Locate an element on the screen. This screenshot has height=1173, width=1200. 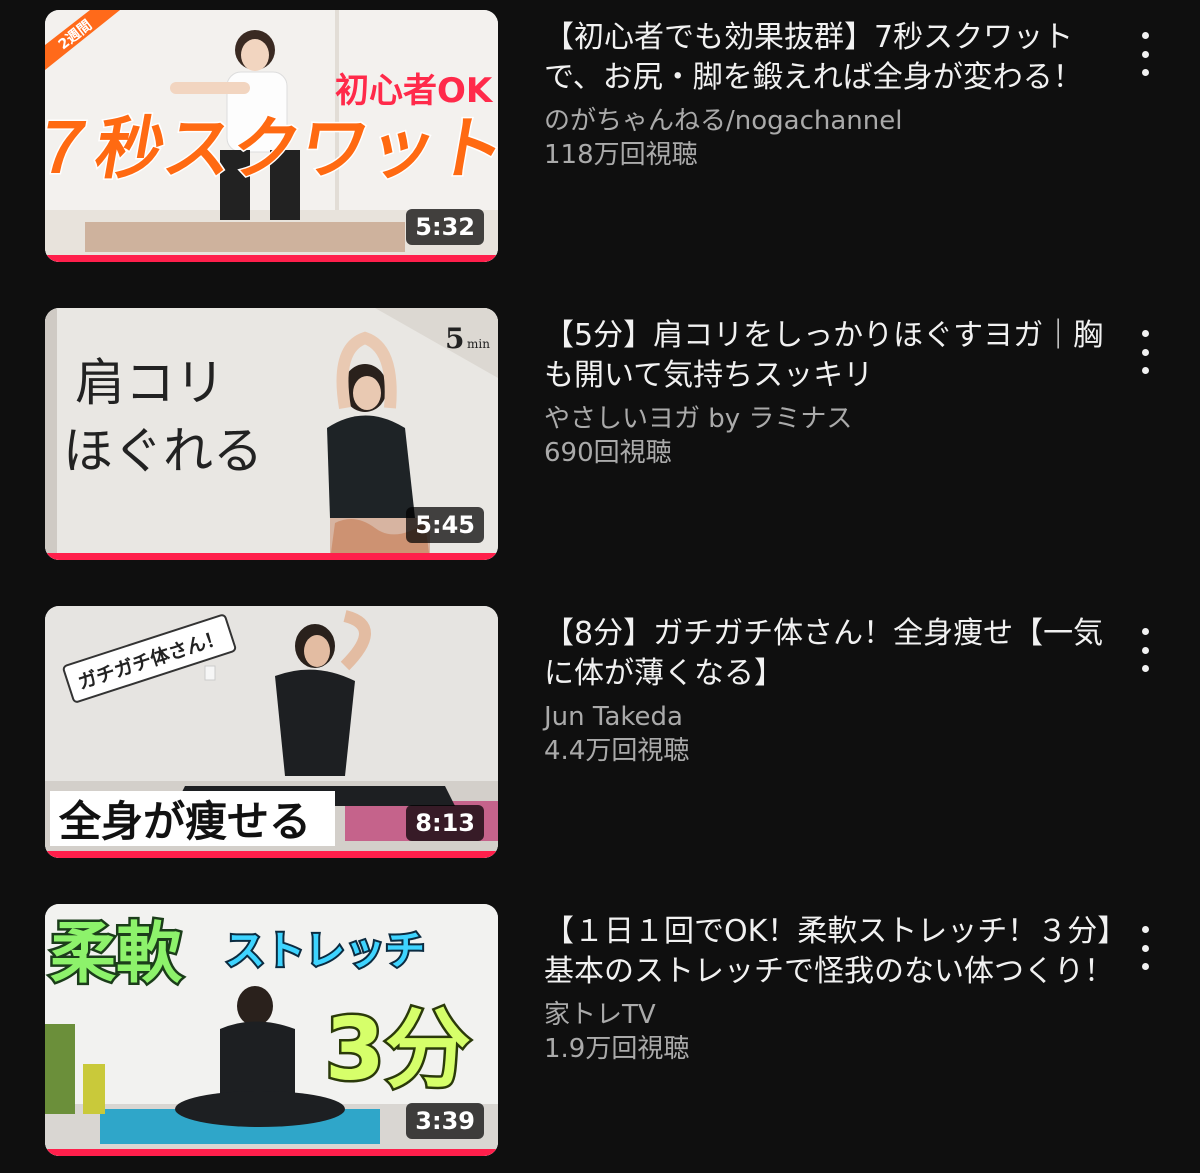
thumbnail-main-text: ７秒スクワット is located at coordinates (271, 148).